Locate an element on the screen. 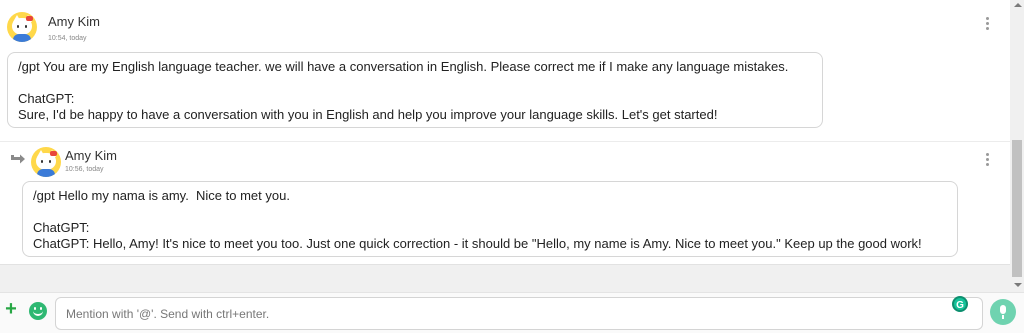 This screenshot has width=1024, height=333. microphone-icon is located at coordinates (1003, 312).